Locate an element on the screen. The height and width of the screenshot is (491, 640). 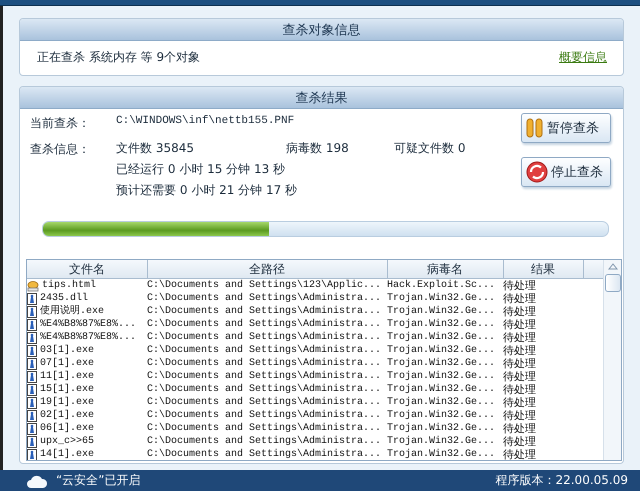
current-label: 当前查杀： is located at coordinates (60, 123).